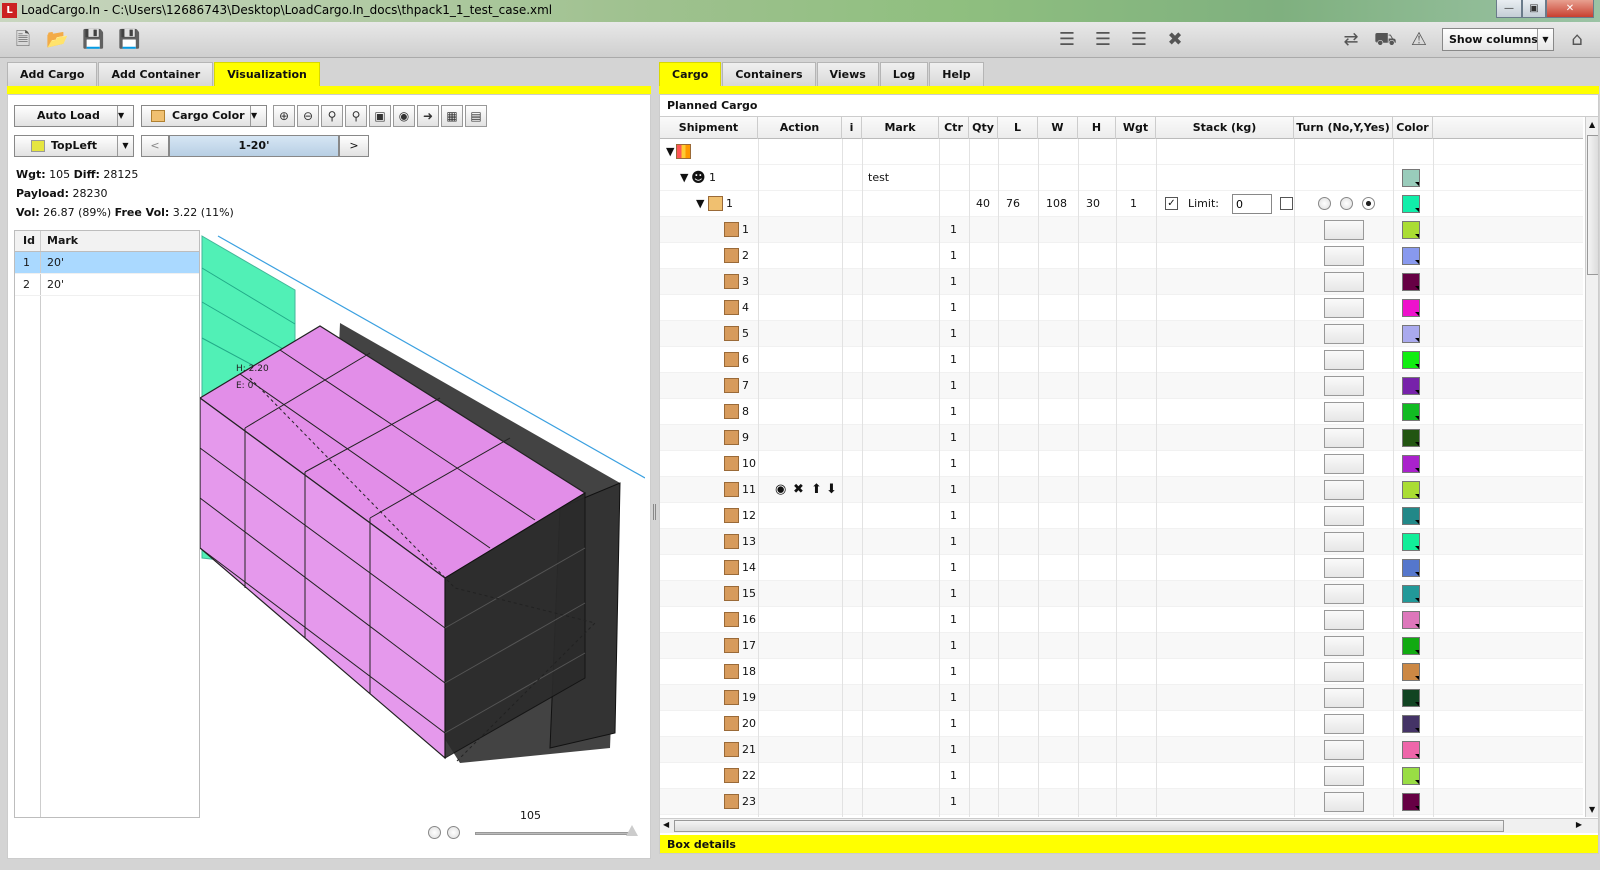 Image resolution: width=1600 pixels, height=870 pixels. What do you see at coordinates (93, 40) in the screenshot?
I see `save-icon: 💾` at bounding box center [93, 40].